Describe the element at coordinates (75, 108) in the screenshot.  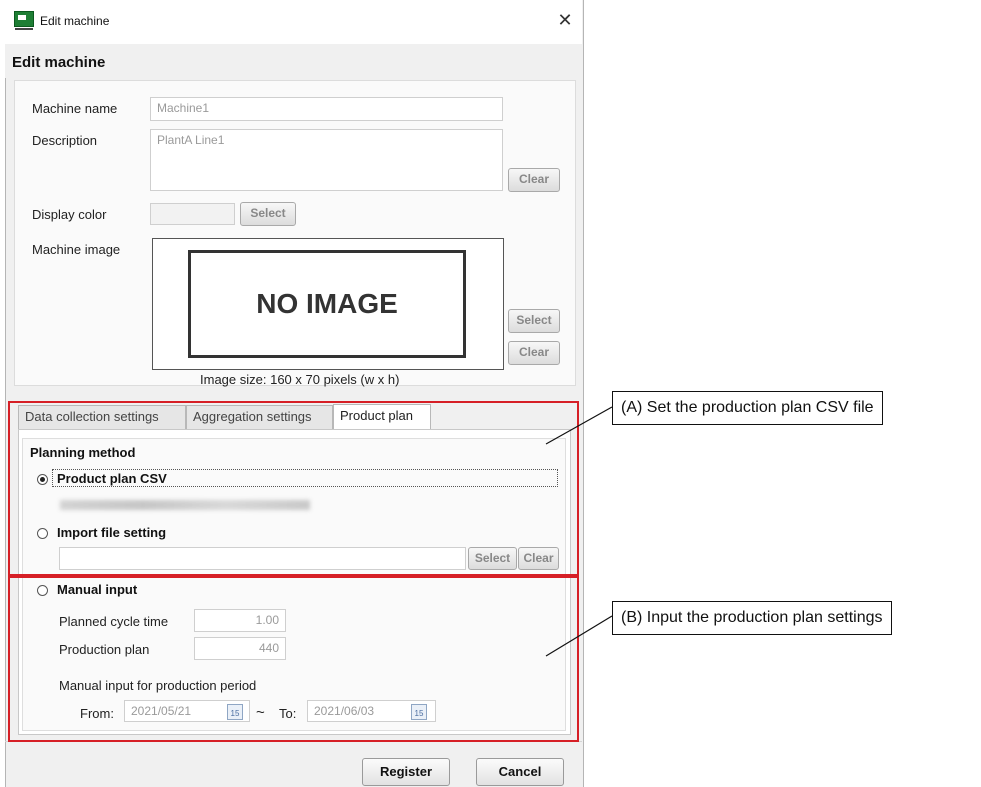
I see `machine-name-label: Machine name` at that location.